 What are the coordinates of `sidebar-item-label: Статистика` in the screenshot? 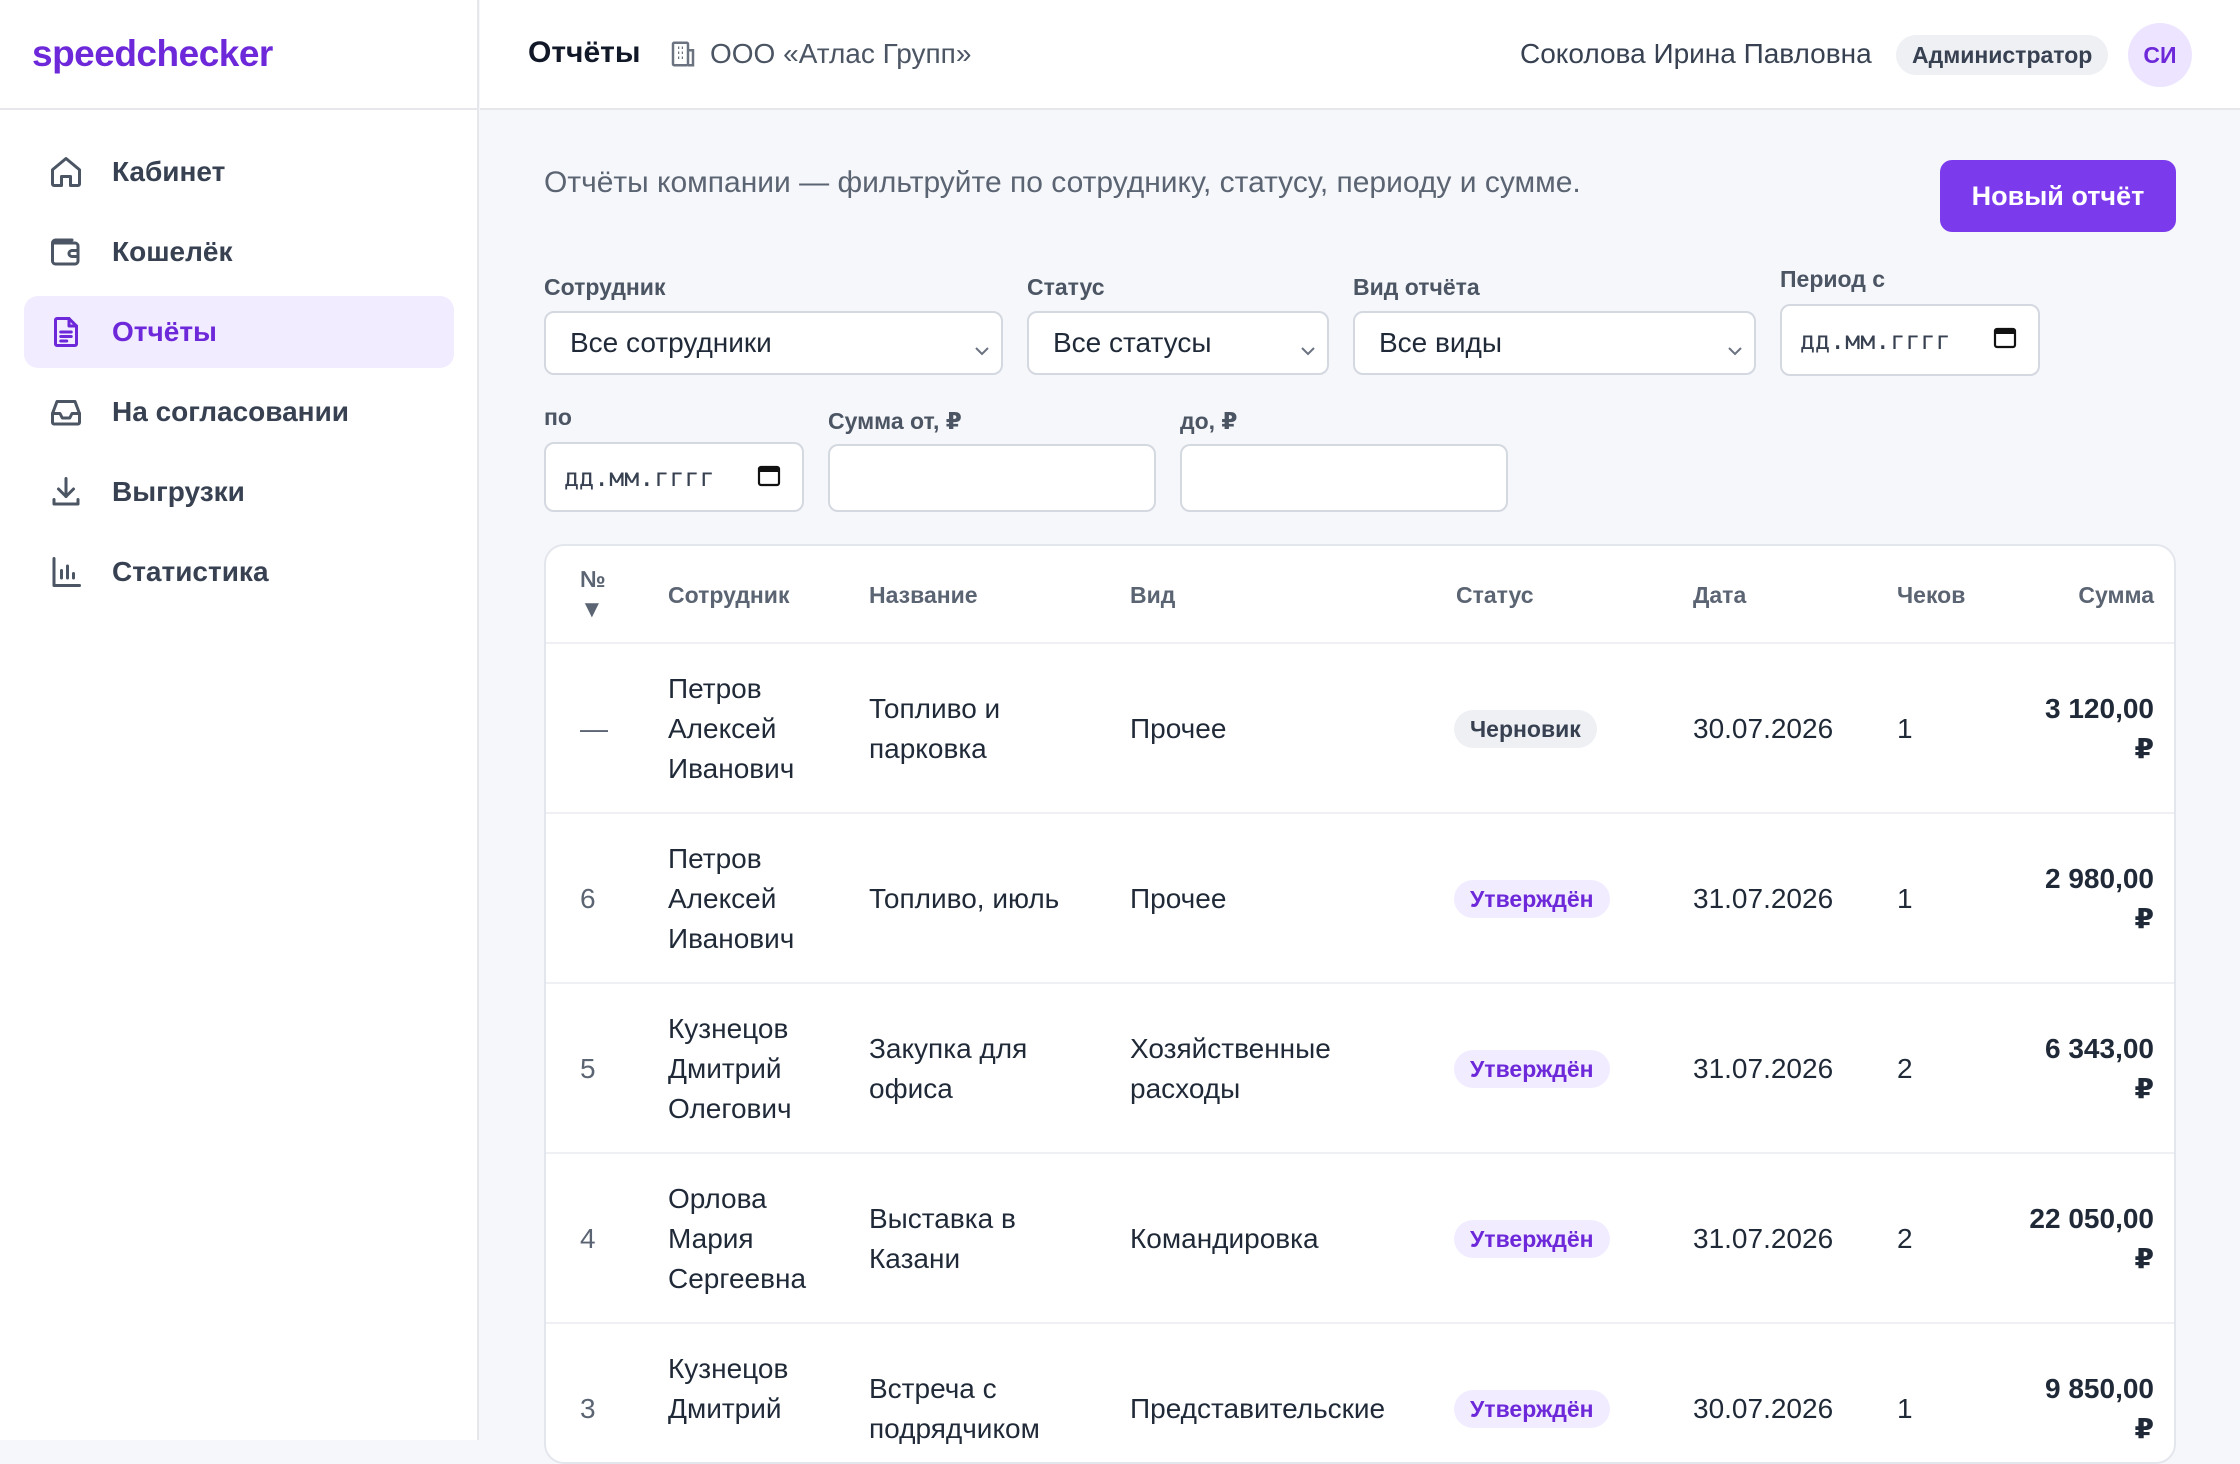 It's located at (190, 571).